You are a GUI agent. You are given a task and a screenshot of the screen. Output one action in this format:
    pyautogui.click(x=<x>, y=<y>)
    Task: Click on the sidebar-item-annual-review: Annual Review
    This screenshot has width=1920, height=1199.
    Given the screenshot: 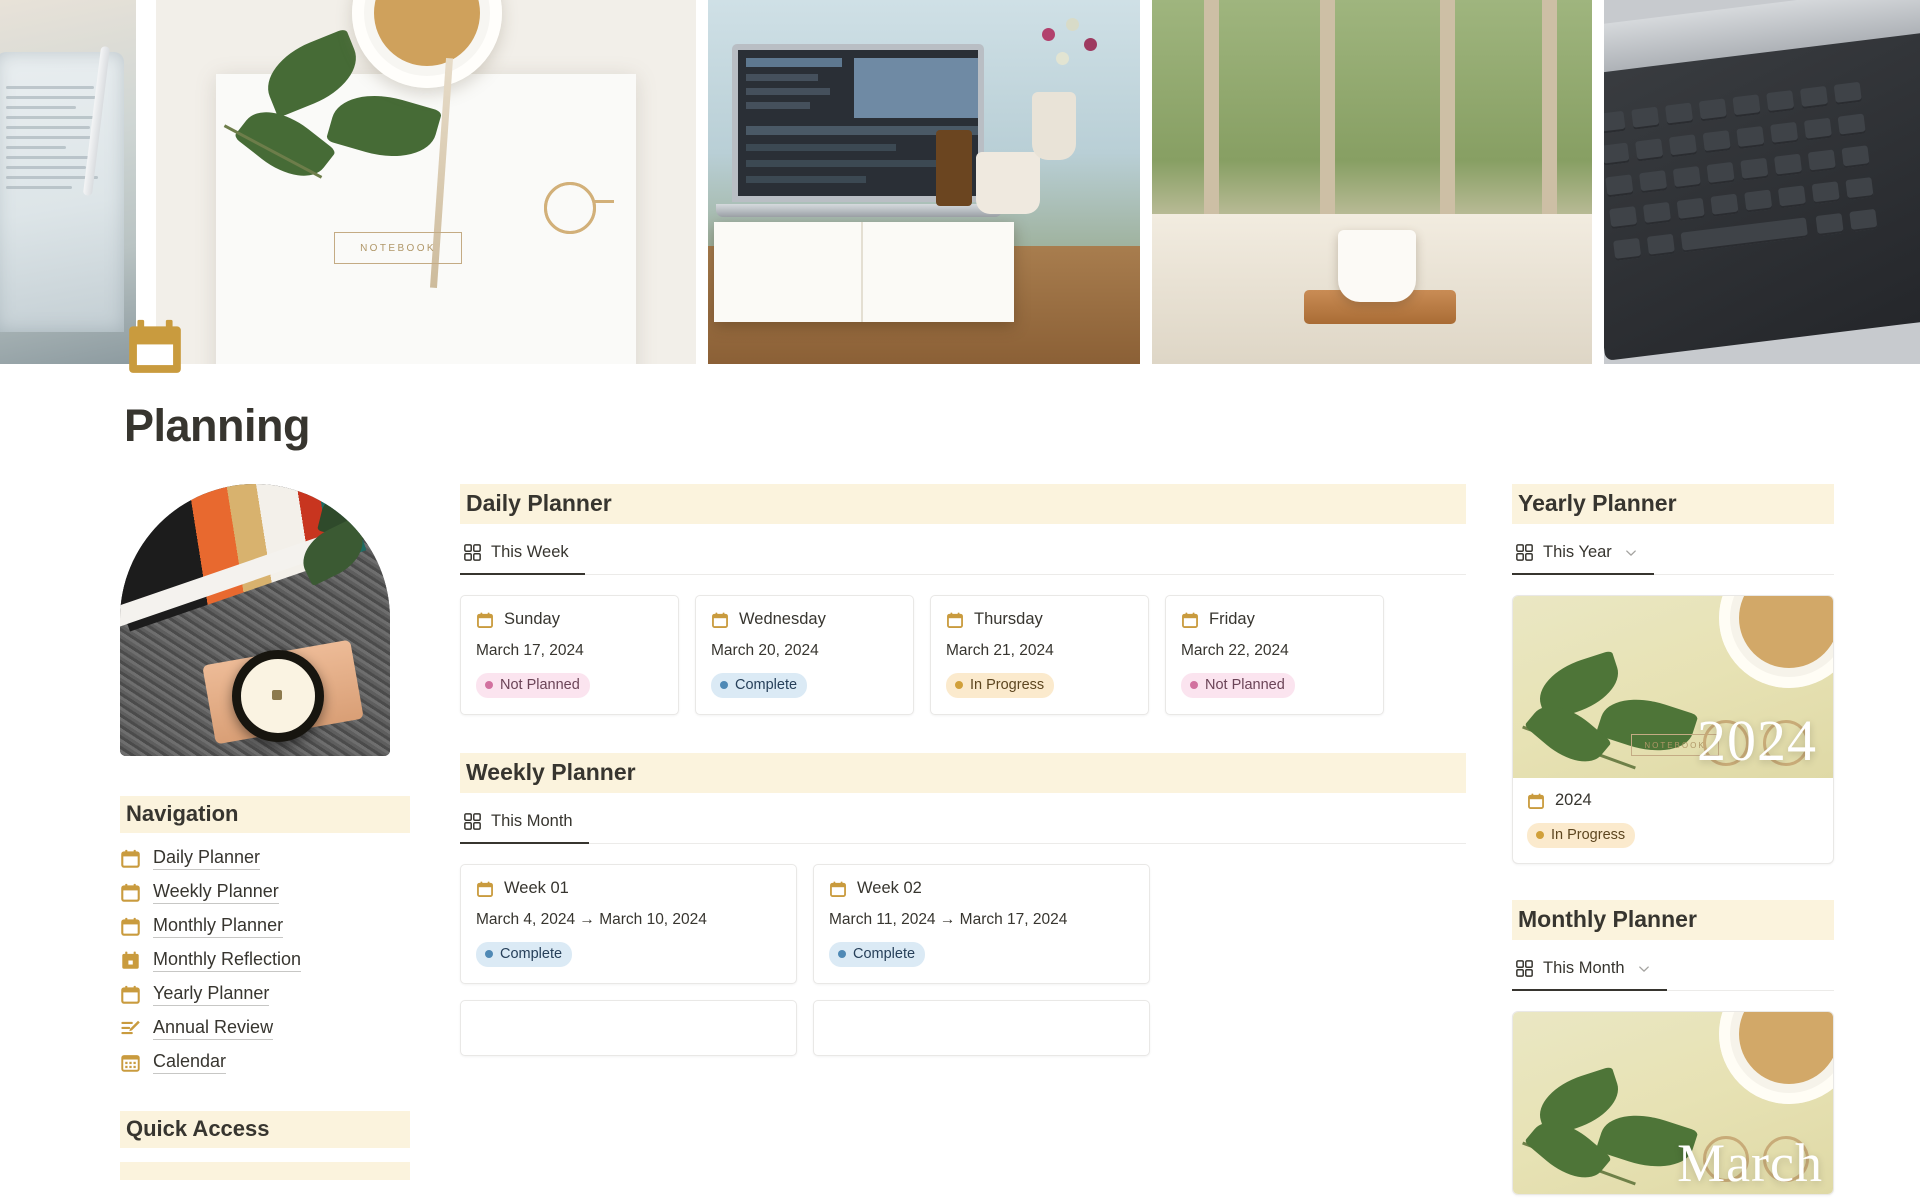 What is the action you would take?
    pyautogui.click(x=265, y=1028)
    